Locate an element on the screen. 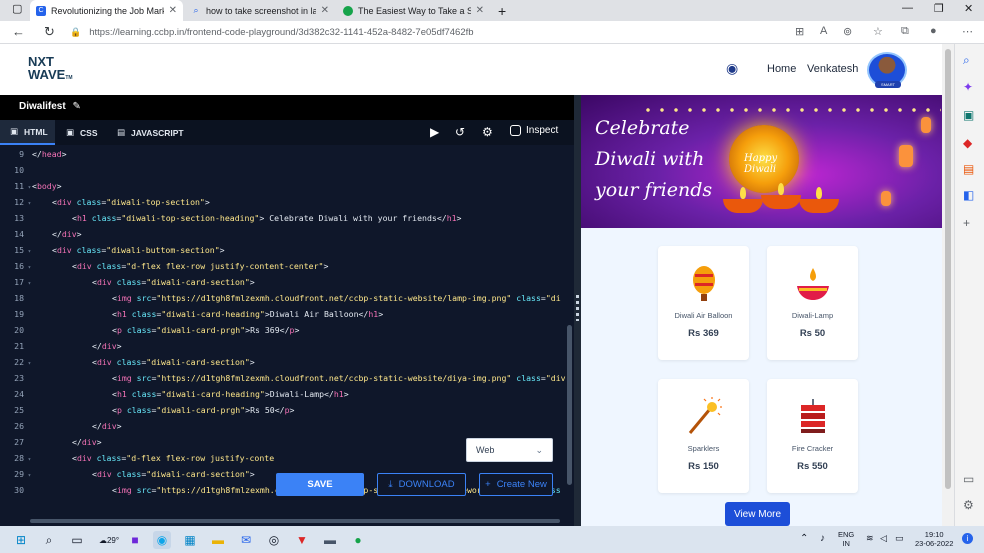 The height and width of the screenshot is (553, 984). sidebar-layout-icon: ▭ is located at coordinates (968, 479).